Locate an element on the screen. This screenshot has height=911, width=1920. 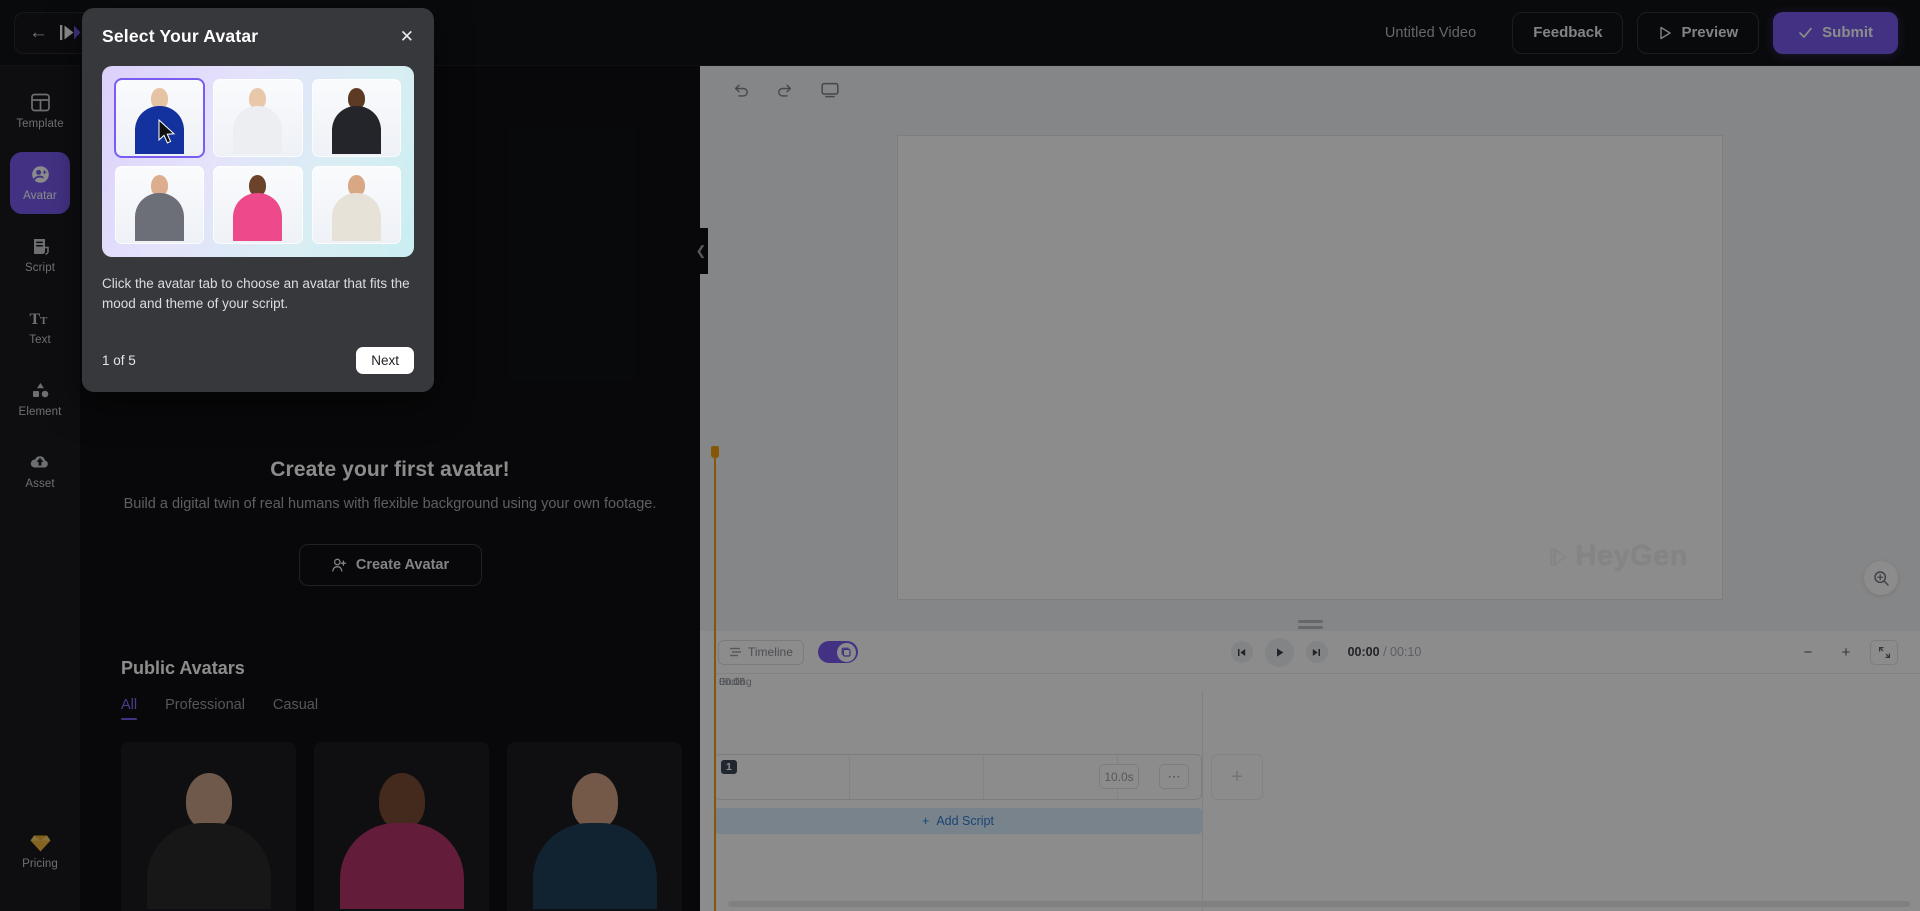
modal-page-indicator: 1 of 5 is located at coordinates (119, 361).